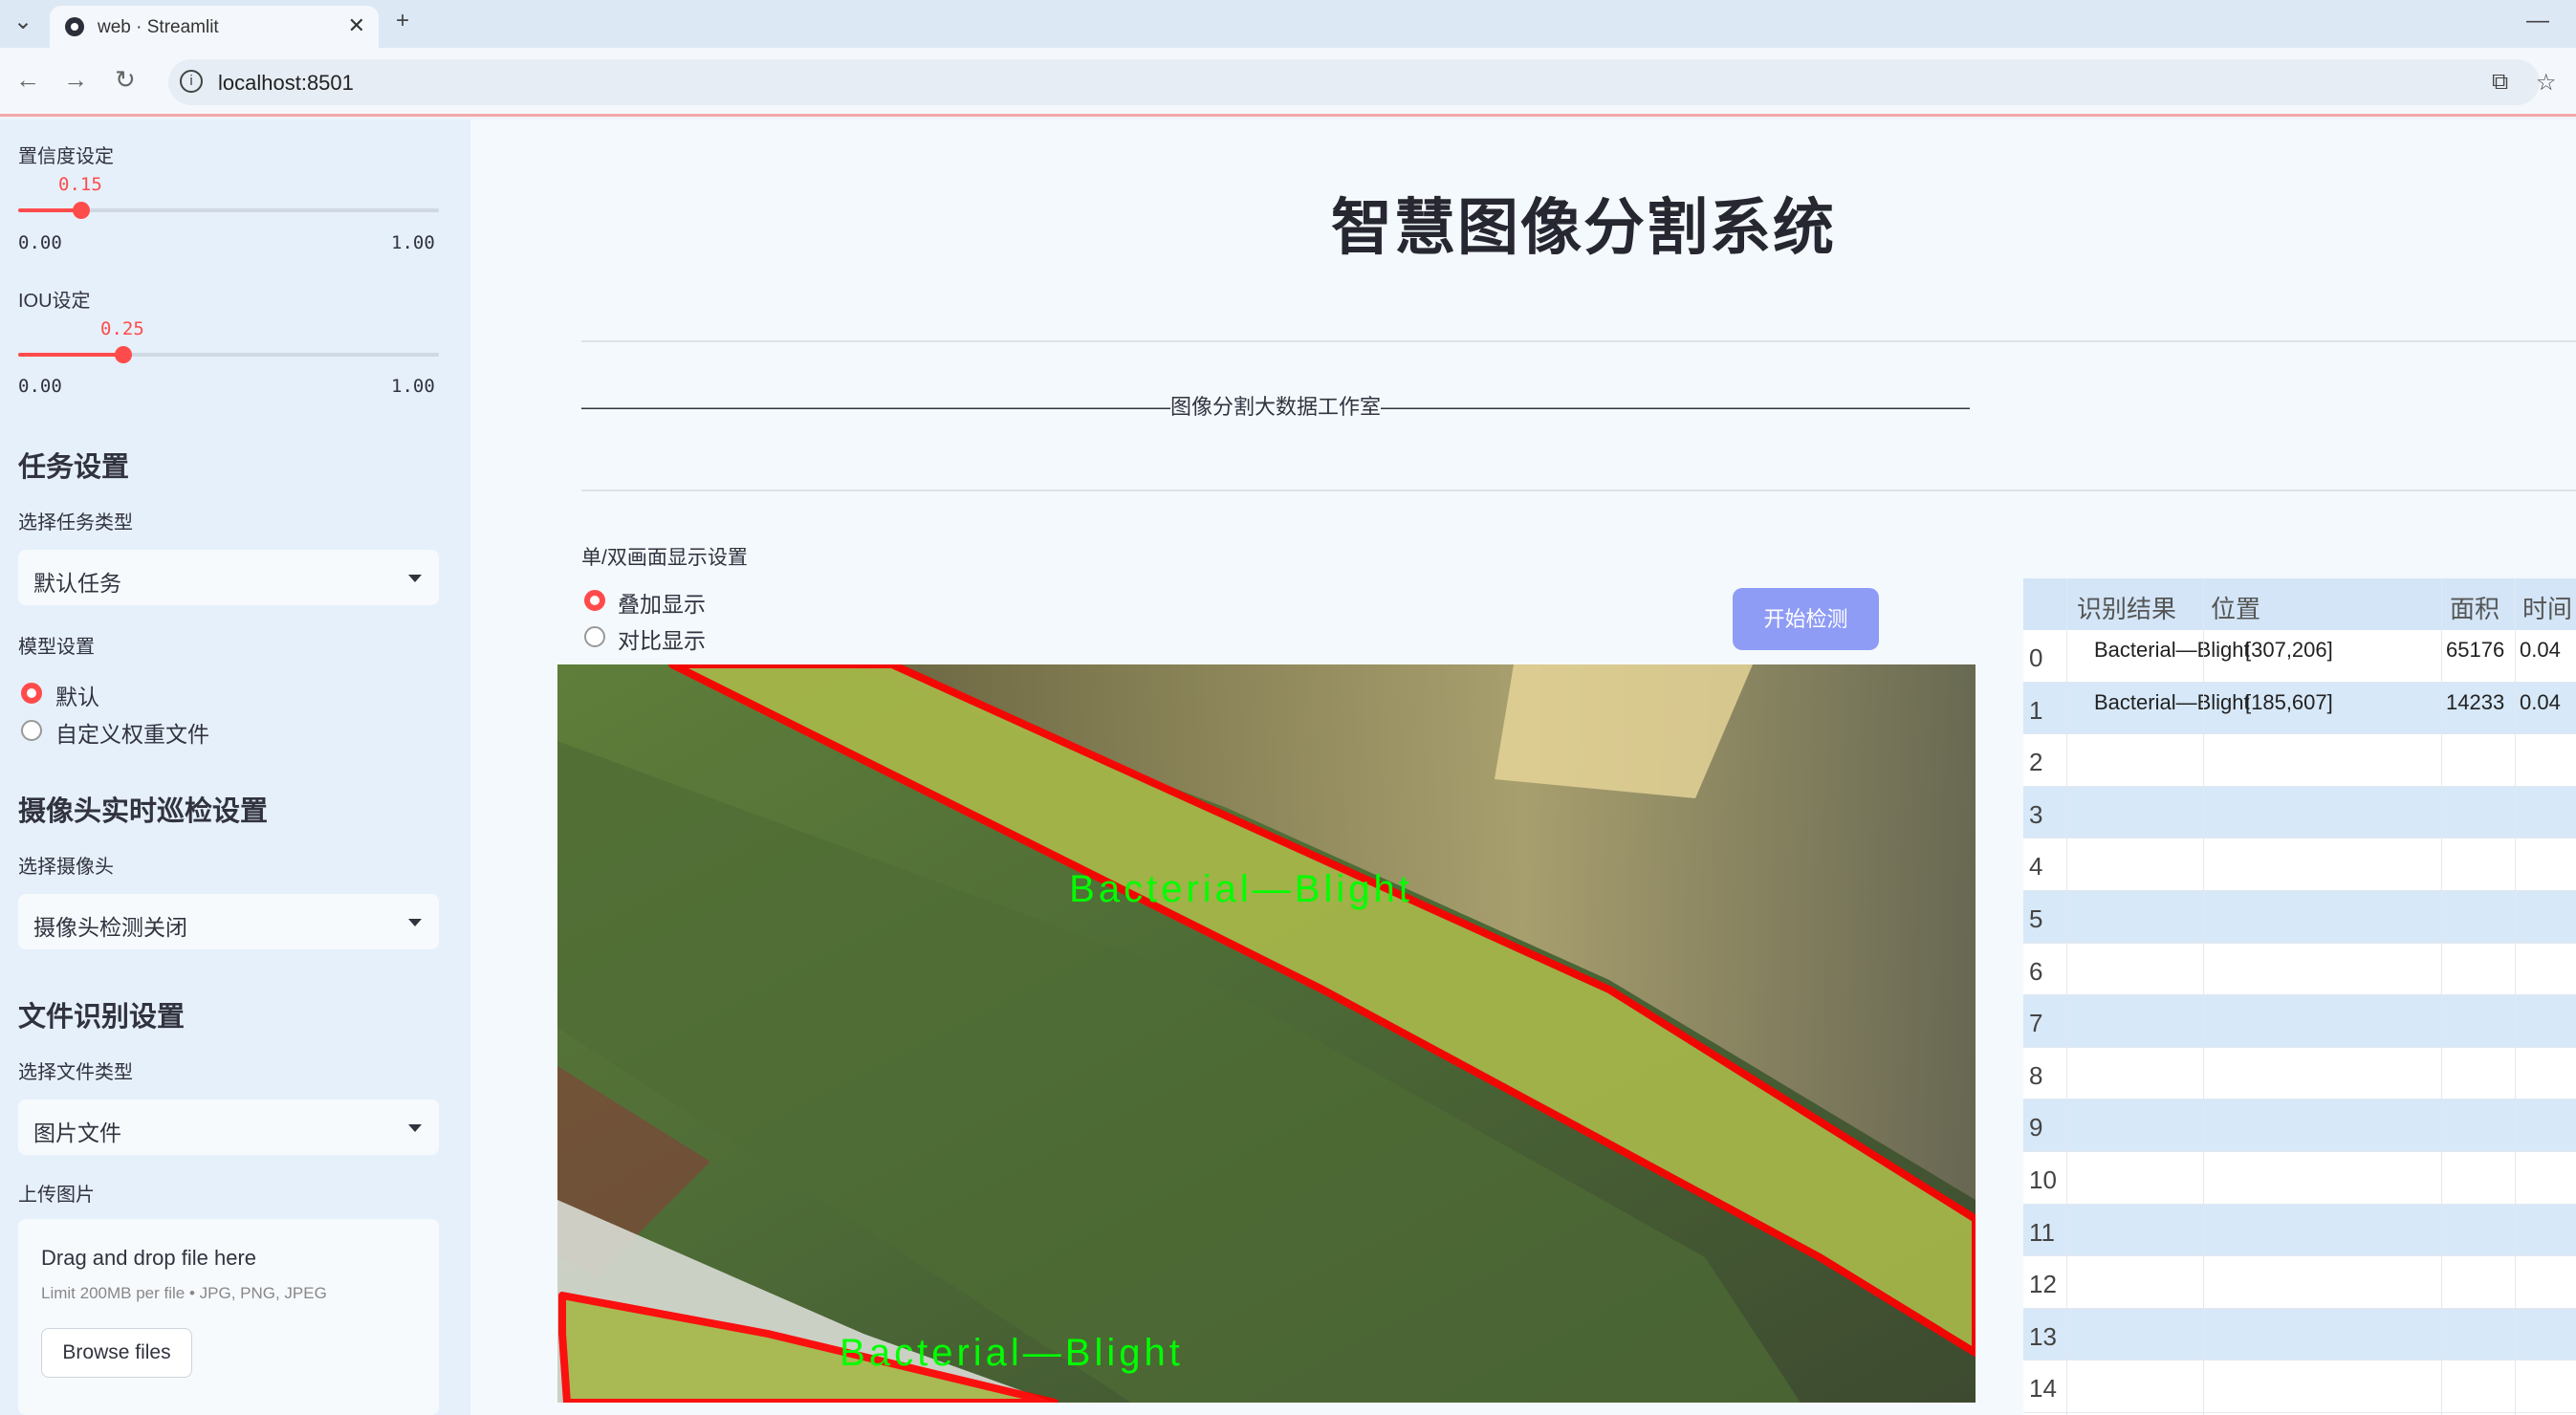 Image resolution: width=2576 pixels, height=1415 pixels. Describe the element at coordinates (2475, 607) in the screenshot. I see `column-header-area: 面积` at that location.